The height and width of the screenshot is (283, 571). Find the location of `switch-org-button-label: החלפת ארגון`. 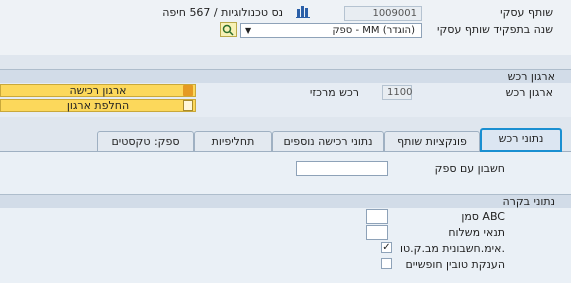

switch-org-button-label: החלפת ארגון is located at coordinates (98, 105).